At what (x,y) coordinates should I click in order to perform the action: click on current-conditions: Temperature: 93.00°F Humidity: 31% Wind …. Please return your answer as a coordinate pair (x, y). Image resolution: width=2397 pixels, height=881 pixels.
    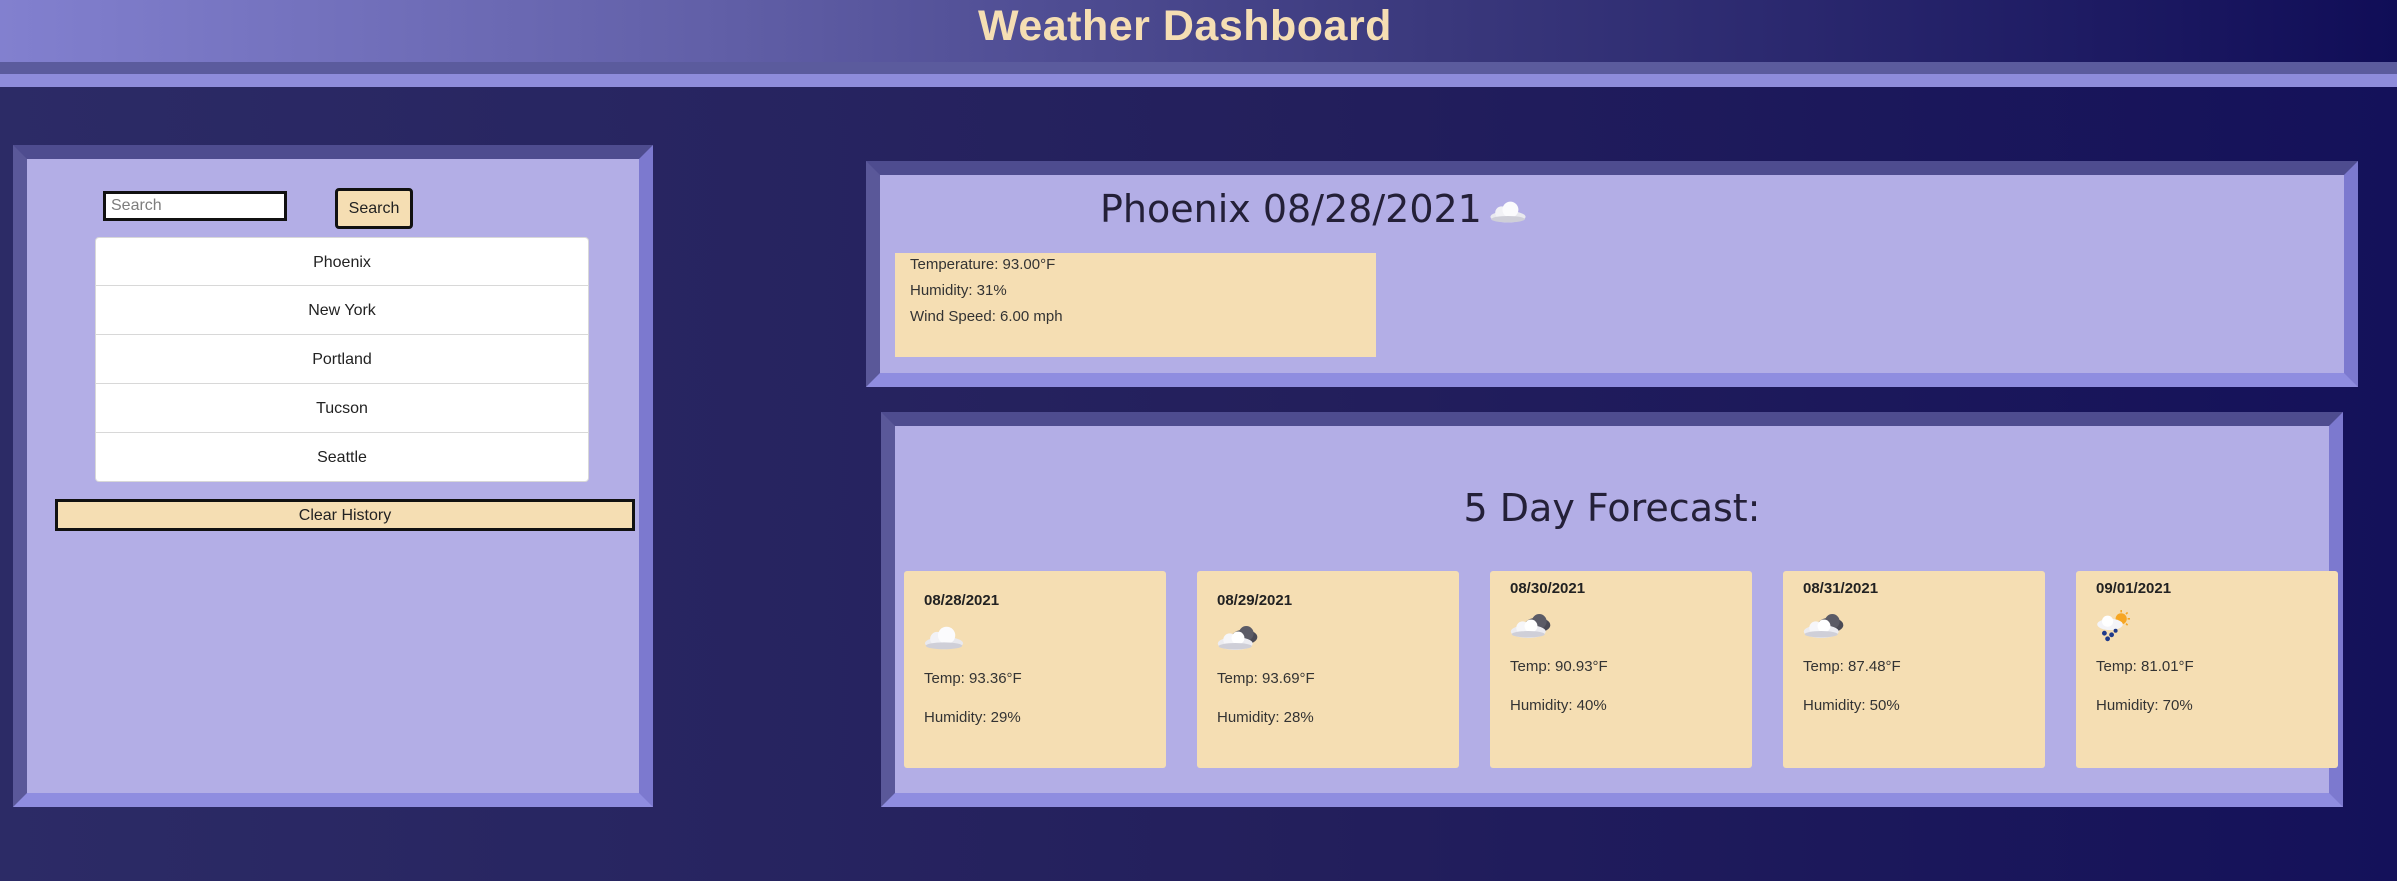
    Looking at the image, I should click on (1135, 305).